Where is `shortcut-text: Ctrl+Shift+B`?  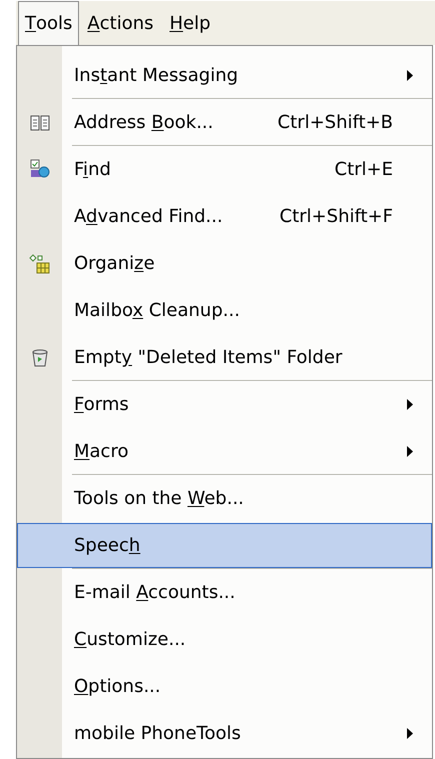 shortcut-text: Ctrl+Shift+B is located at coordinates (336, 123).